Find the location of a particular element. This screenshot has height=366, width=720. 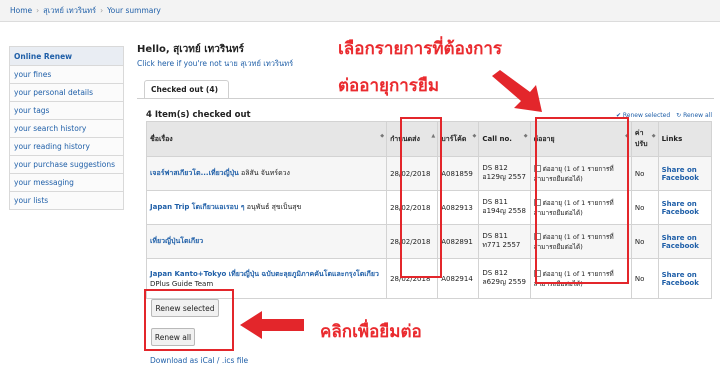

instruction-line-1: เลือกรายการที่ต้องการ is located at coordinates (420, 49).